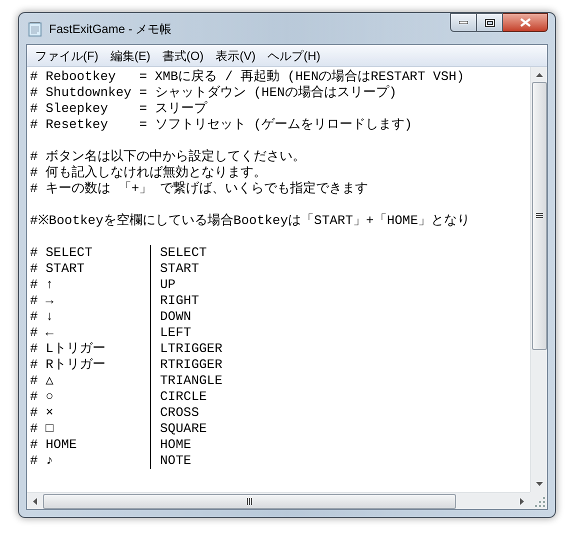 The height and width of the screenshot is (534, 577). What do you see at coordinates (176, 317) in the screenshot?
I see `text-line: DOWN` at bounding box center [176, 317].